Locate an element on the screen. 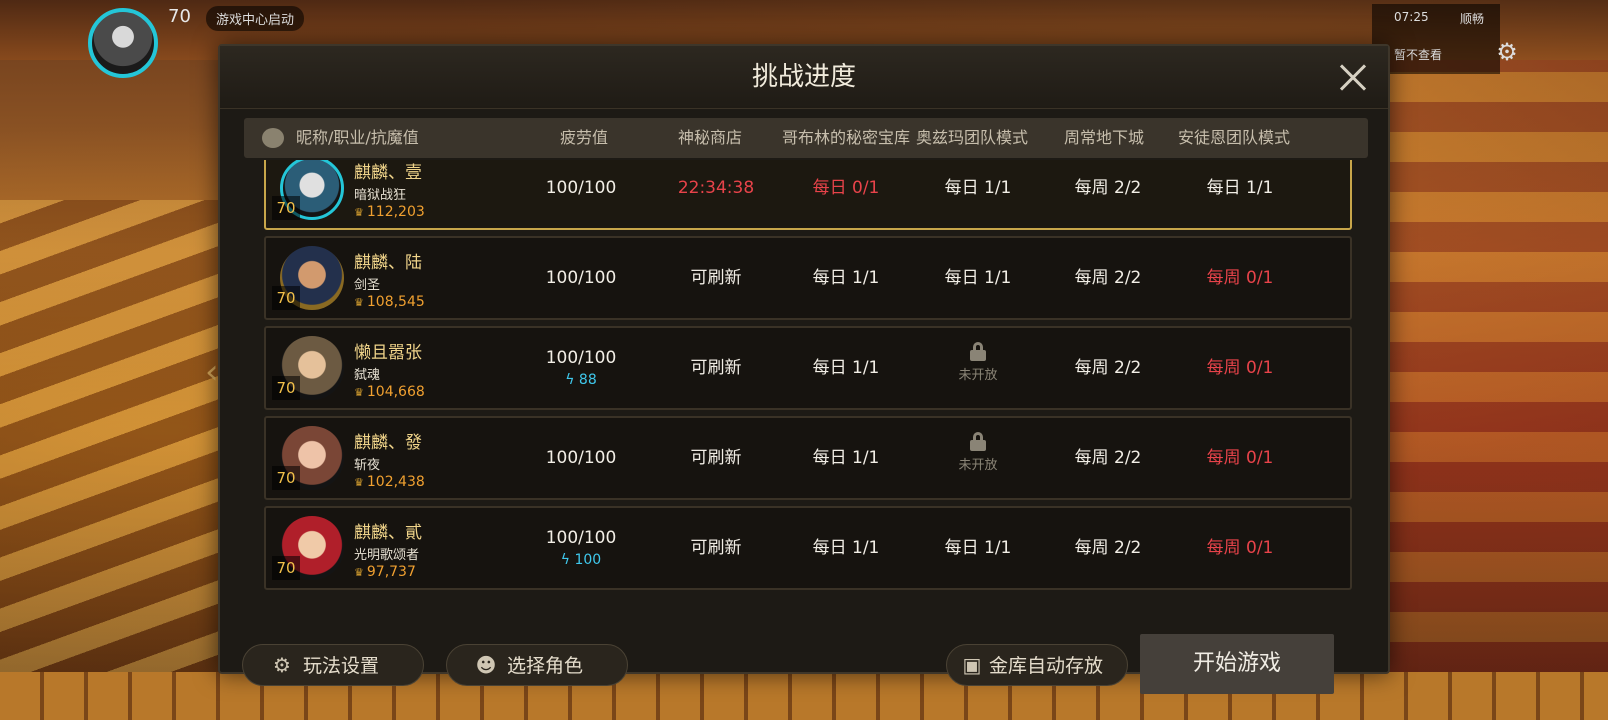 This screenshot has height=720, width=1608. col-mystery-shop: 神秘商店 is located at coordinates (710, 137).